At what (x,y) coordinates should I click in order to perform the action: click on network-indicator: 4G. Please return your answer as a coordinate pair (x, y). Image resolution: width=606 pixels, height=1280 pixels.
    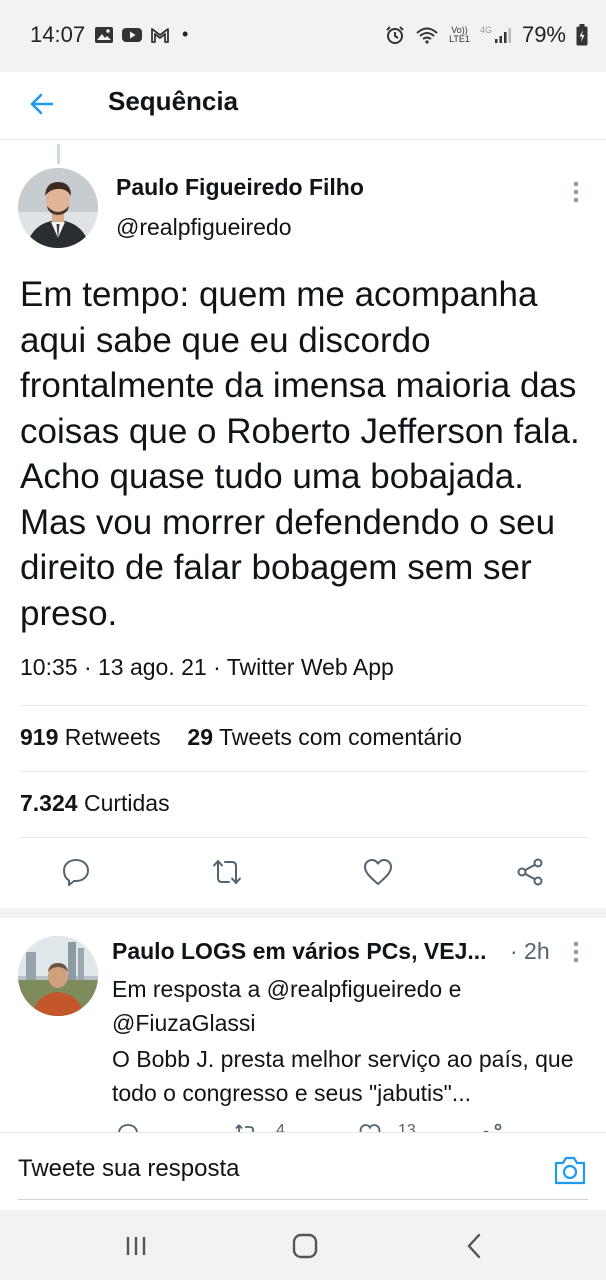
    Looking at the image, I should click on (496, 35).